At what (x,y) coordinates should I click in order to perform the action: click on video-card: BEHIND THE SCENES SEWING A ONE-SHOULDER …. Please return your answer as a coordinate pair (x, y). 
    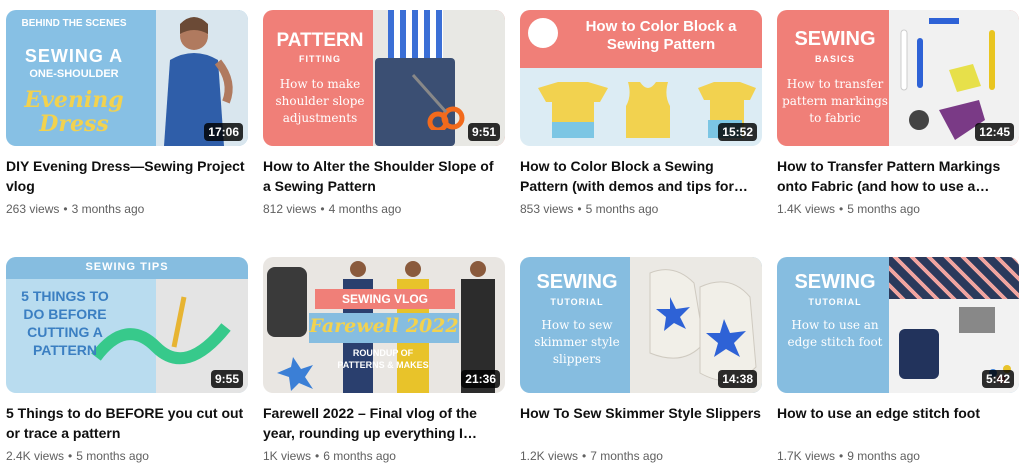
    Looking at the image, I should click on (127, 114).